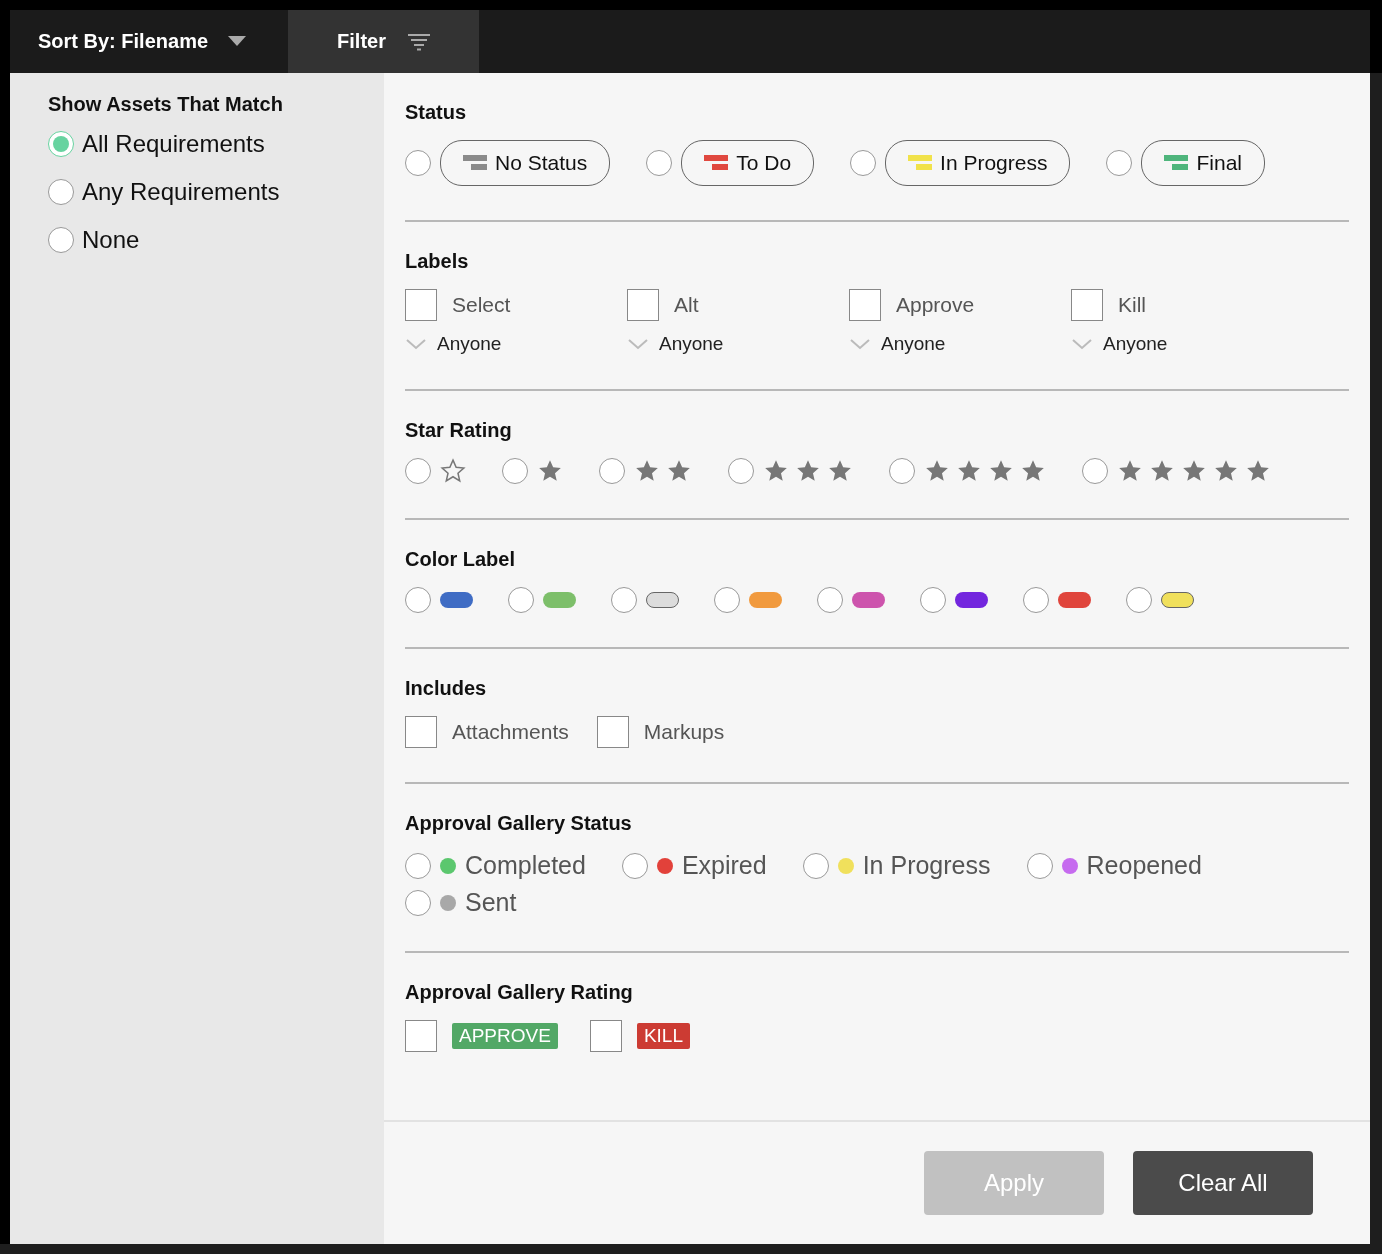  I want to click on match-option: Any Requirements, so click(164, 192).